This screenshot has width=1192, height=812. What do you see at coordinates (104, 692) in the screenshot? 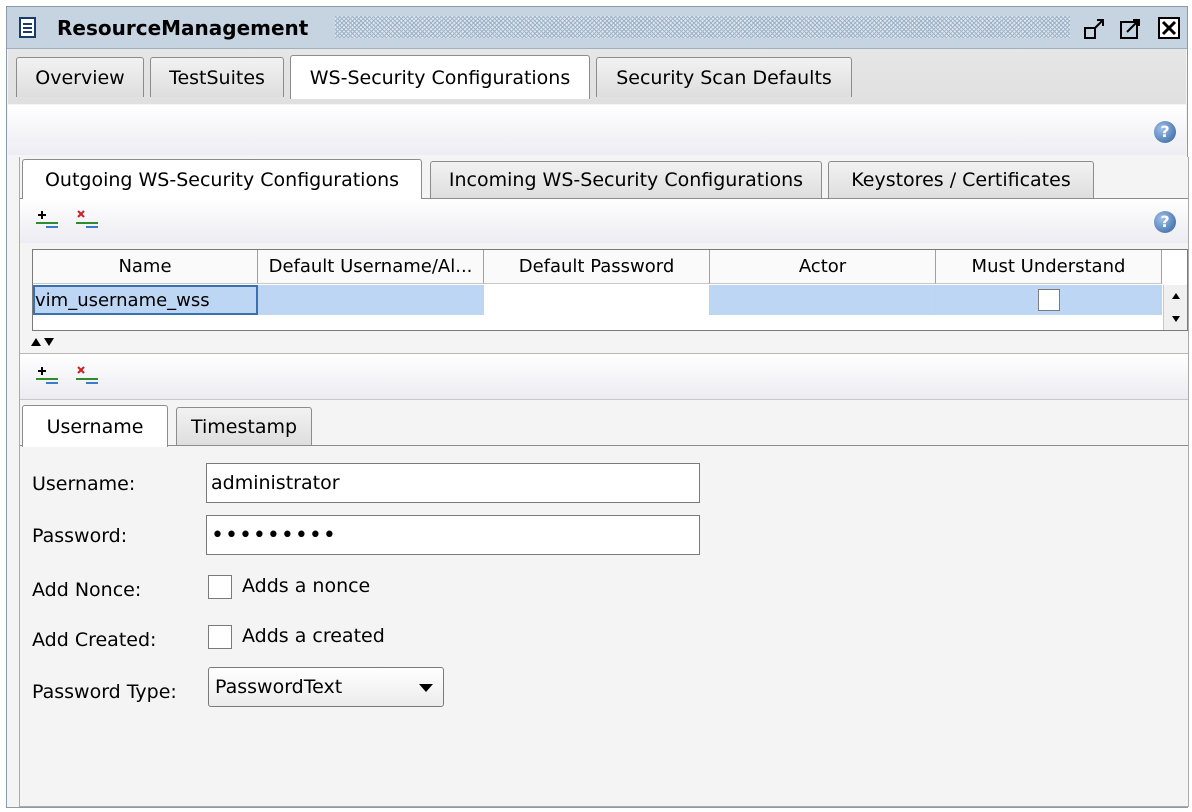
I see `password-type-label: Password Type:` at bounding box center [104, 692].